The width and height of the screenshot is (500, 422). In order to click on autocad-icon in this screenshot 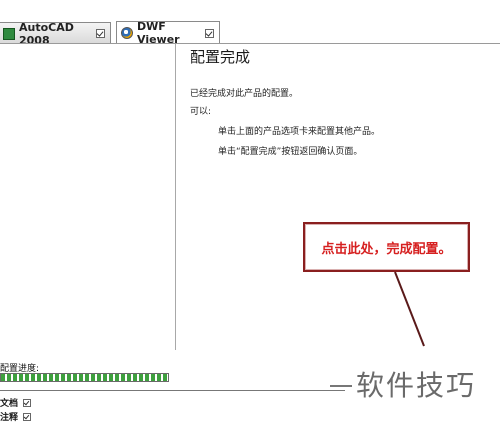, I will do `click(9, 33)`.